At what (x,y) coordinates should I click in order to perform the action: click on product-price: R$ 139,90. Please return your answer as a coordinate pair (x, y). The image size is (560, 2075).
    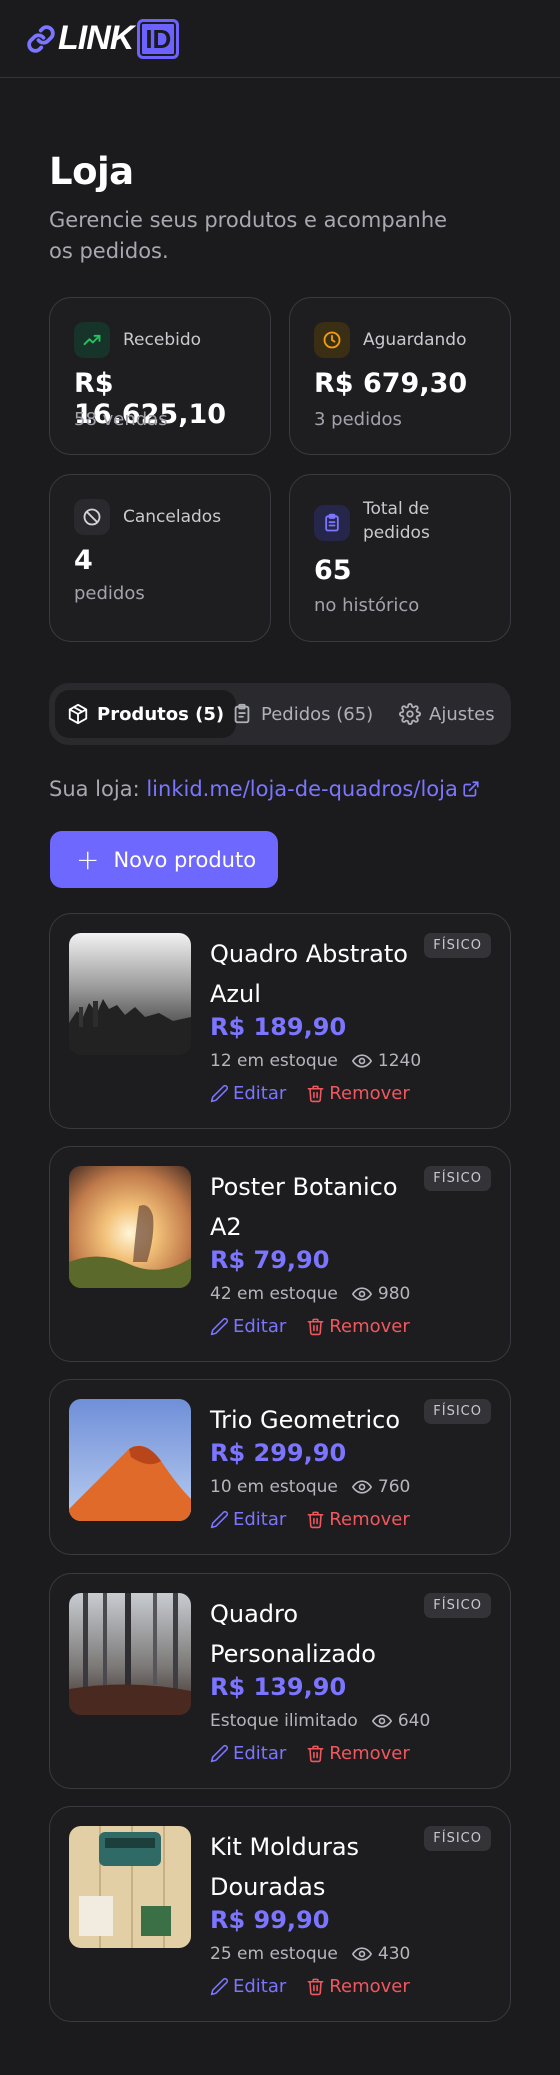
    Looking at the image, I should click on (278, 1687).